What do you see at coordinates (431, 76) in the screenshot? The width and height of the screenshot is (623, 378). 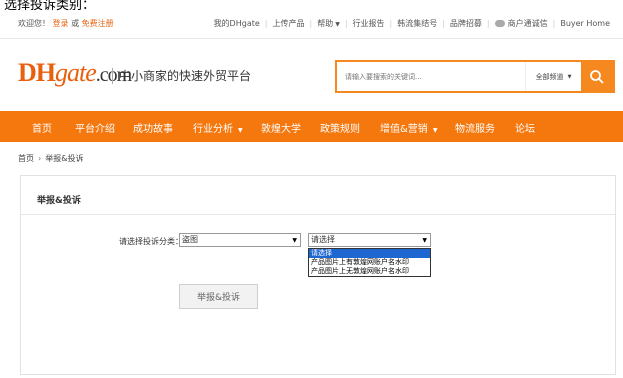 I see `search-input` at bounding box center [431, 76].